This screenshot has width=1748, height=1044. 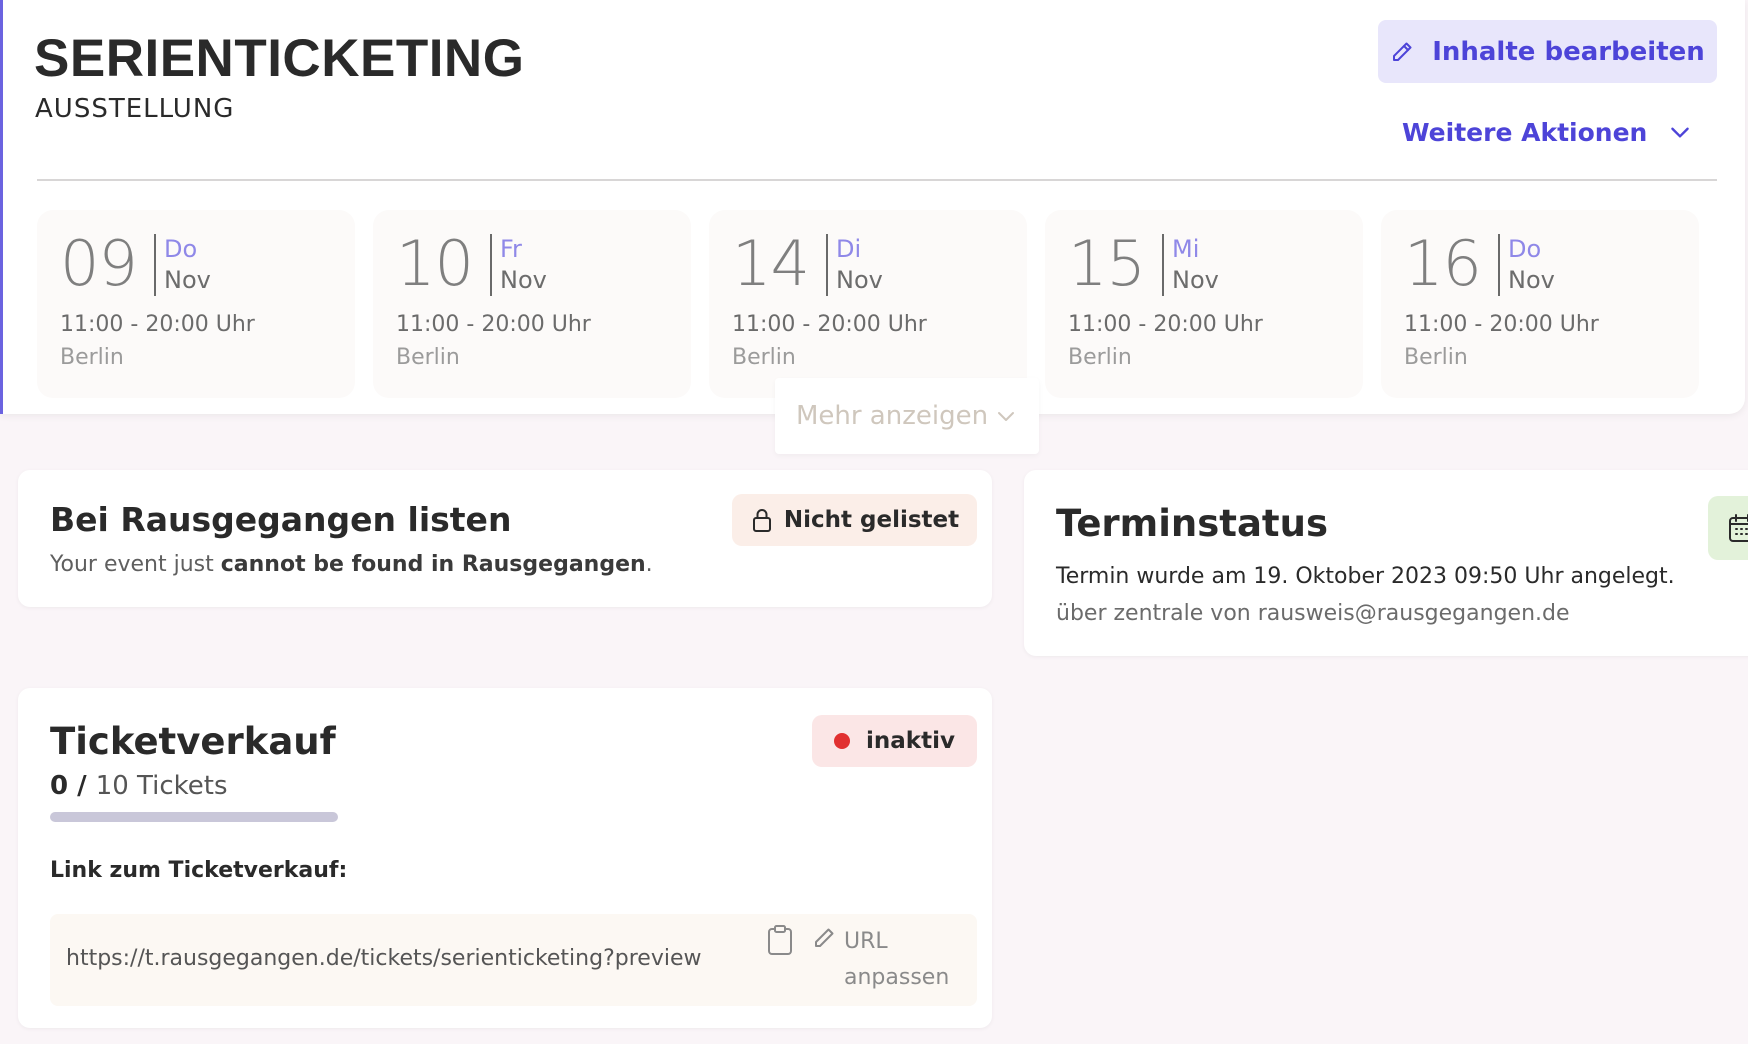 I want to click on calendar-button, so click(x=1728, y=528).